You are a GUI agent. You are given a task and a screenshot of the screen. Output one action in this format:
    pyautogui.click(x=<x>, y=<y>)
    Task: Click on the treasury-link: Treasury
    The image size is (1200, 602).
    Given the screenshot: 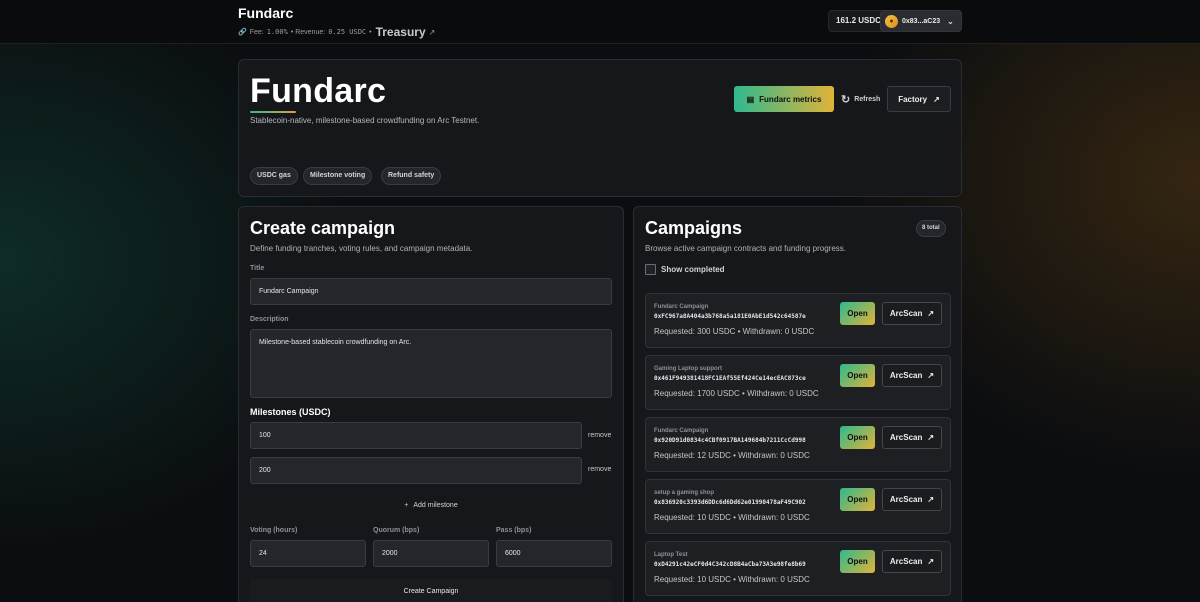 What is the action you would take?
    pyautogui.click(x=401, y=32)
    